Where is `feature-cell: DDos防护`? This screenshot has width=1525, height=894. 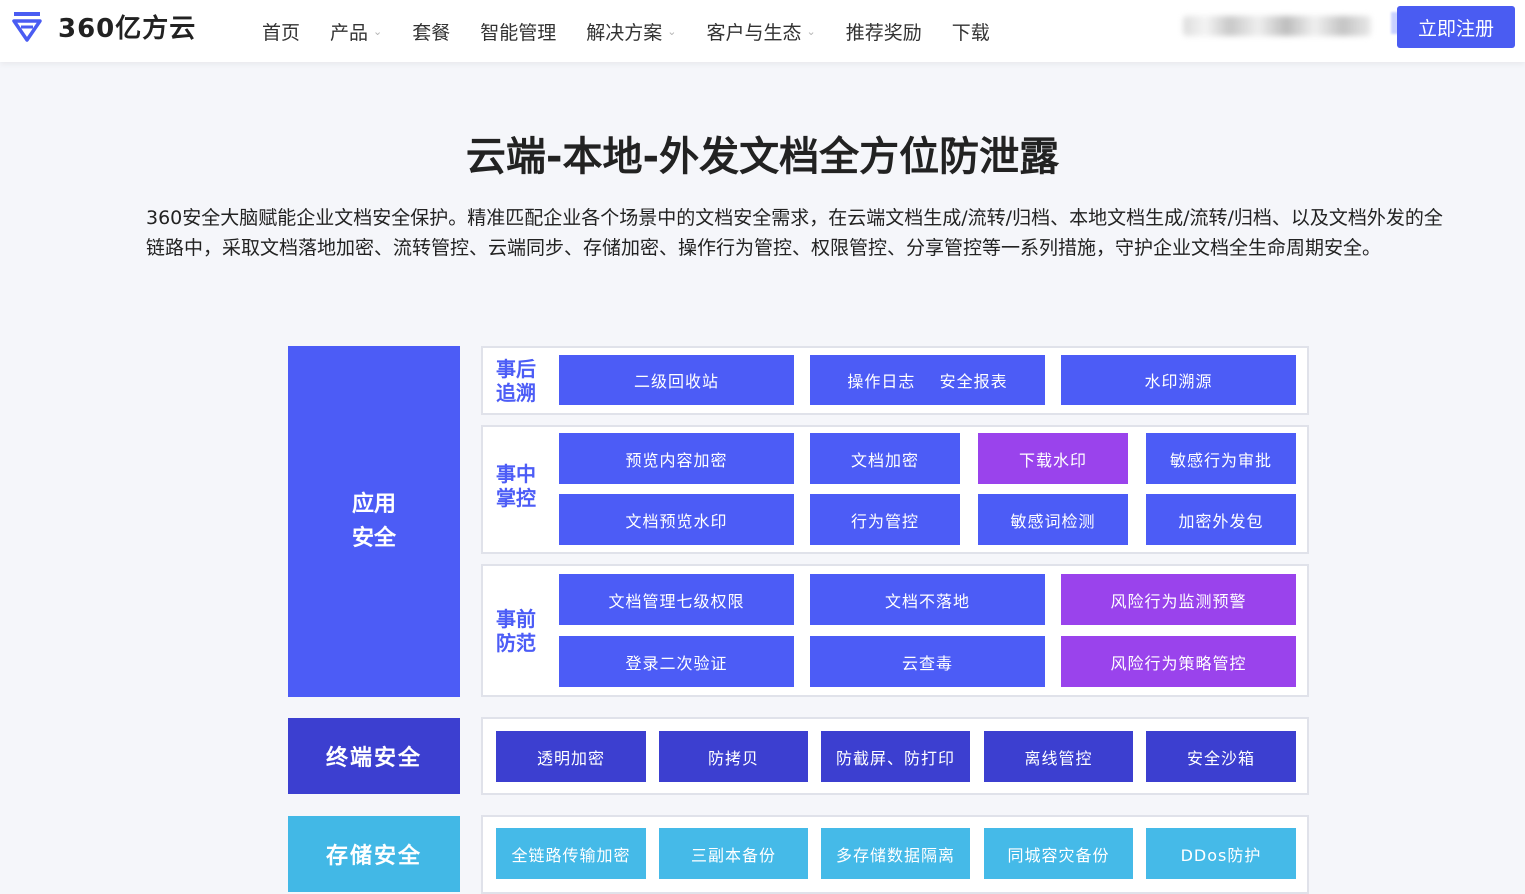 feature-cell: DDos防护 is located at coordinates (1221, 853).